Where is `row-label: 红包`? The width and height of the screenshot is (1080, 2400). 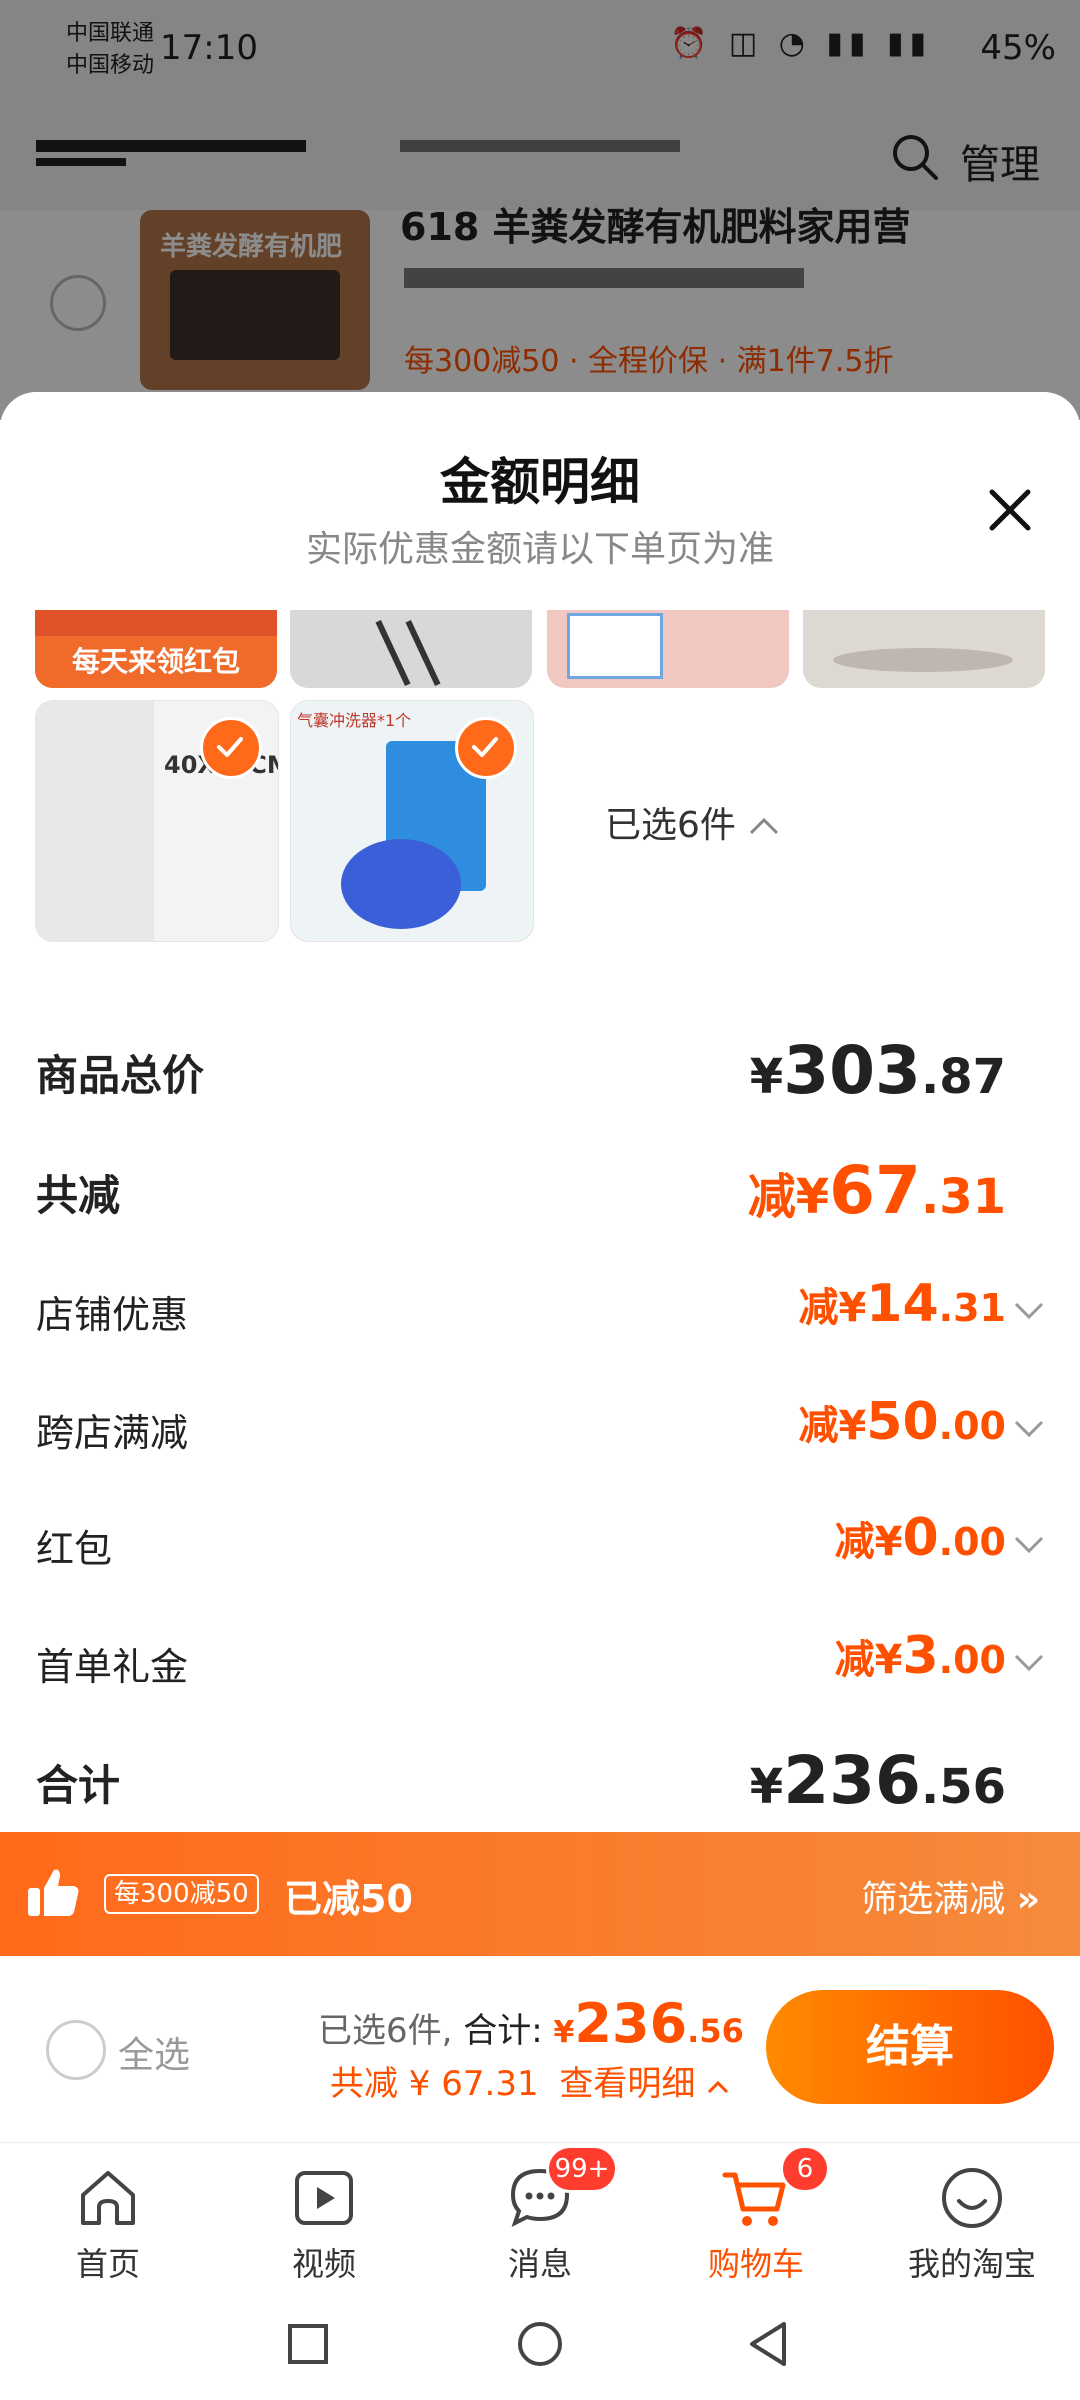
row-label: 红包 is located at coordinates (74, 1549).